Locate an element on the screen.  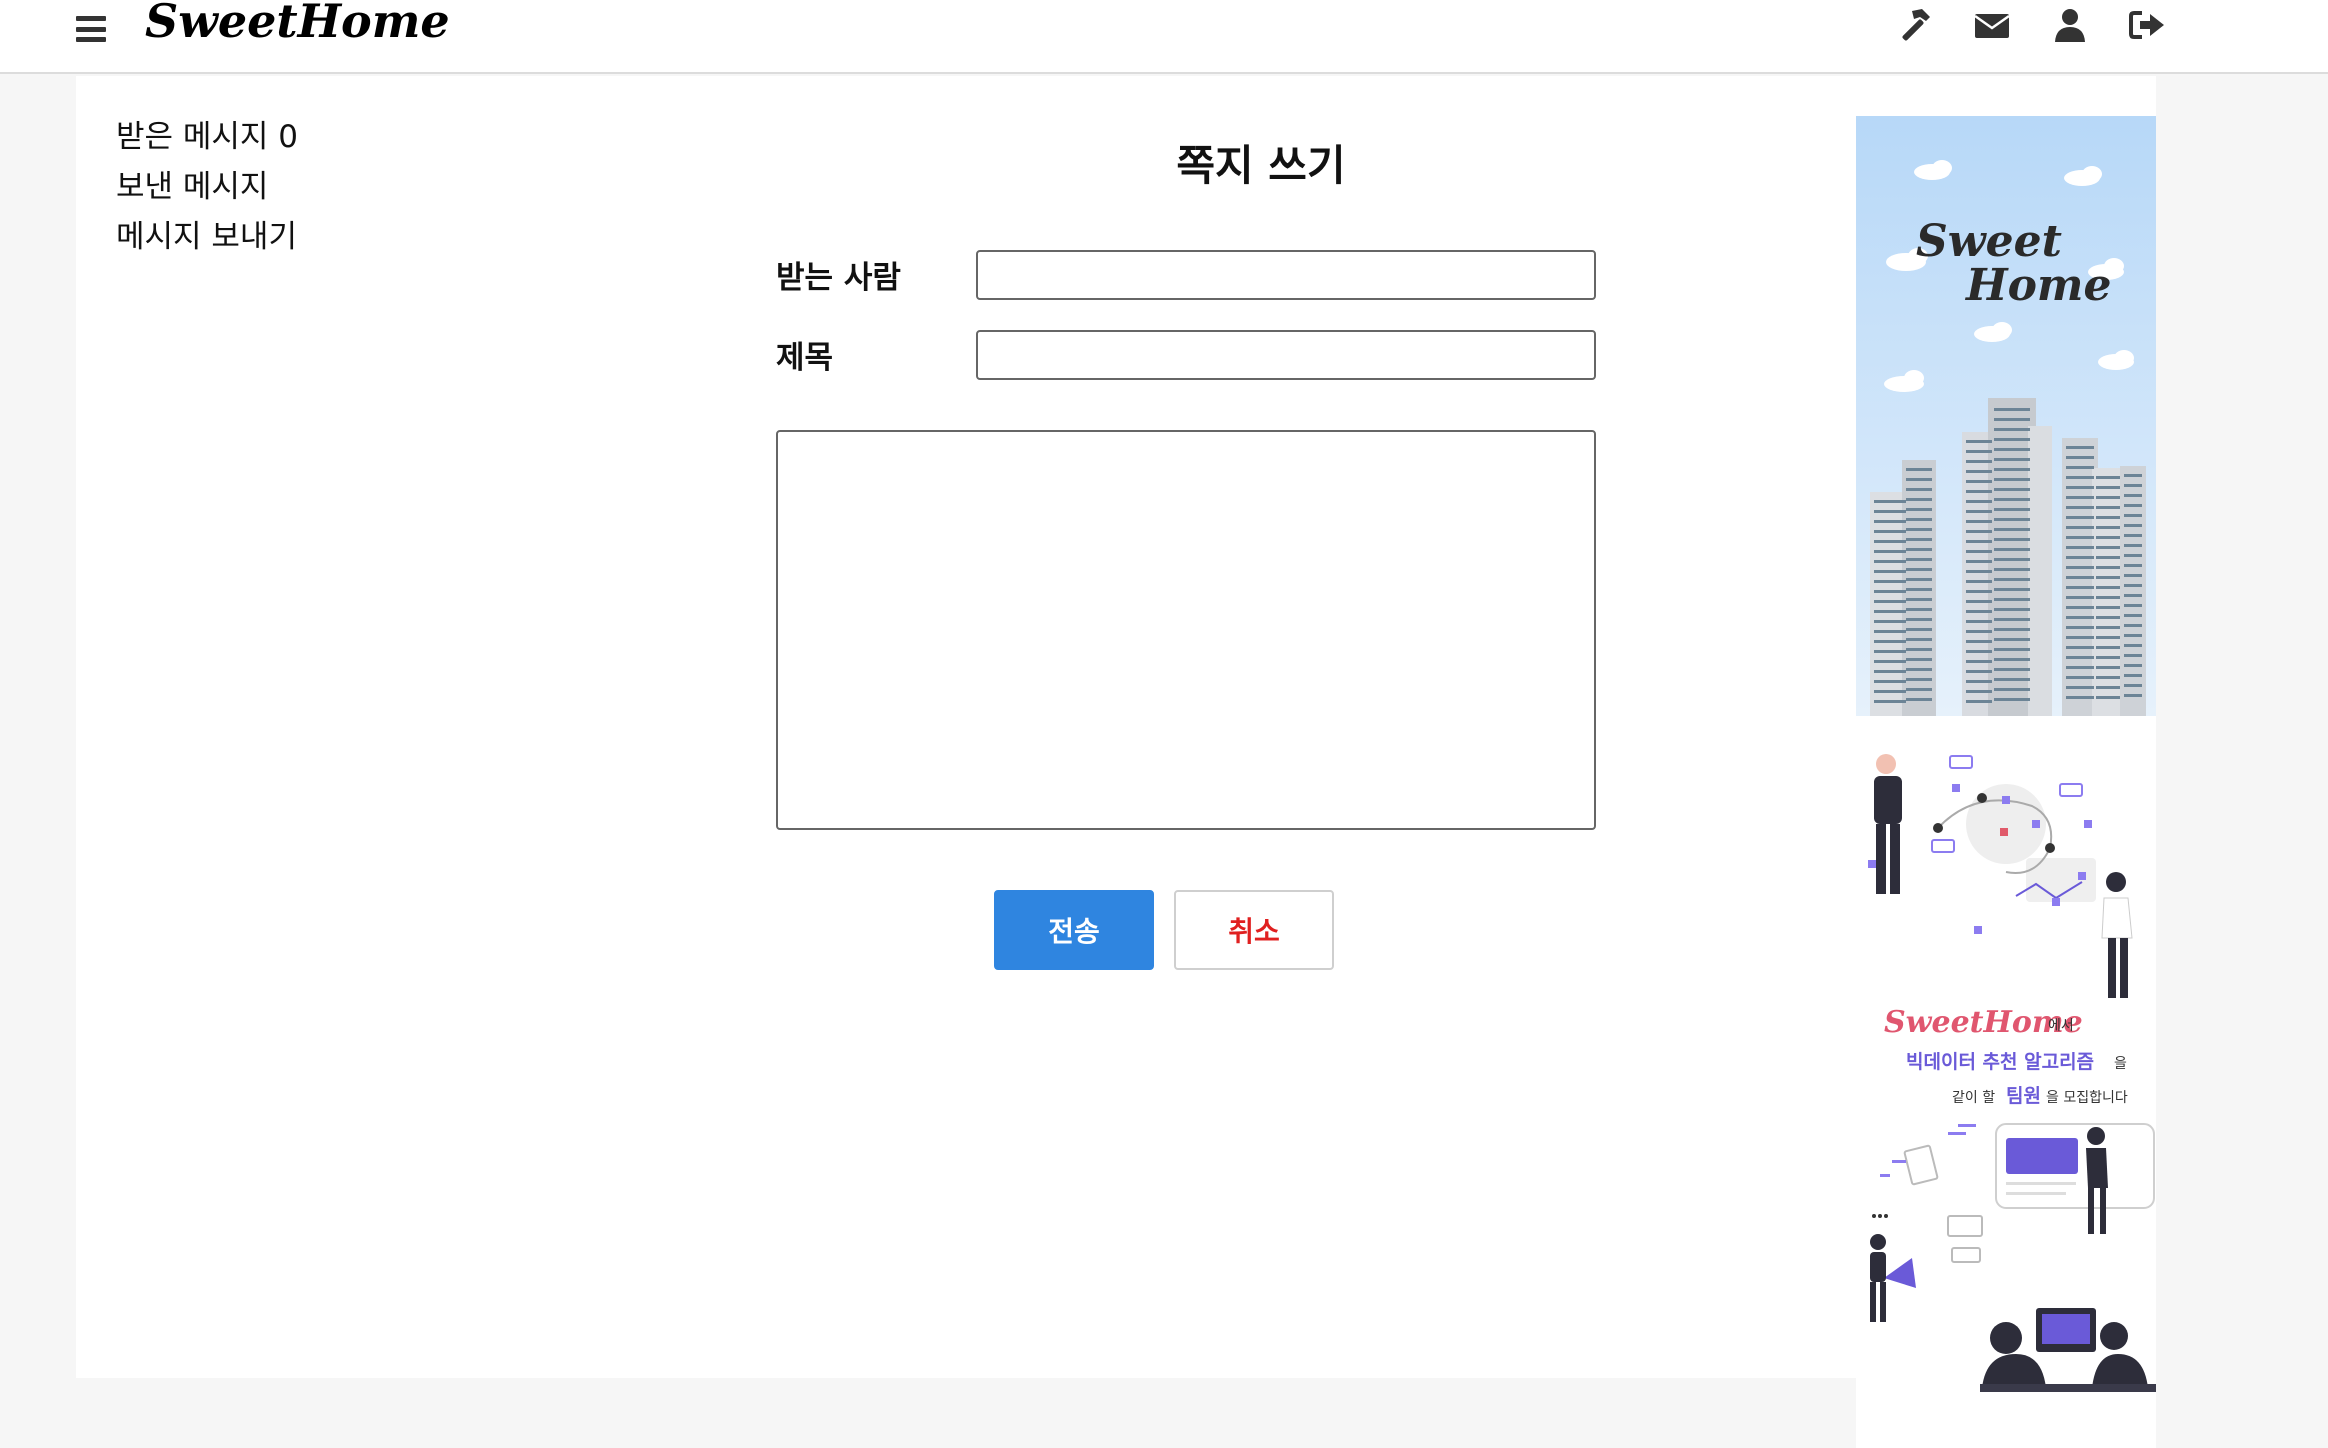
ad-banner-buildings: Sweet Home is located at coordinates (2006, 416).